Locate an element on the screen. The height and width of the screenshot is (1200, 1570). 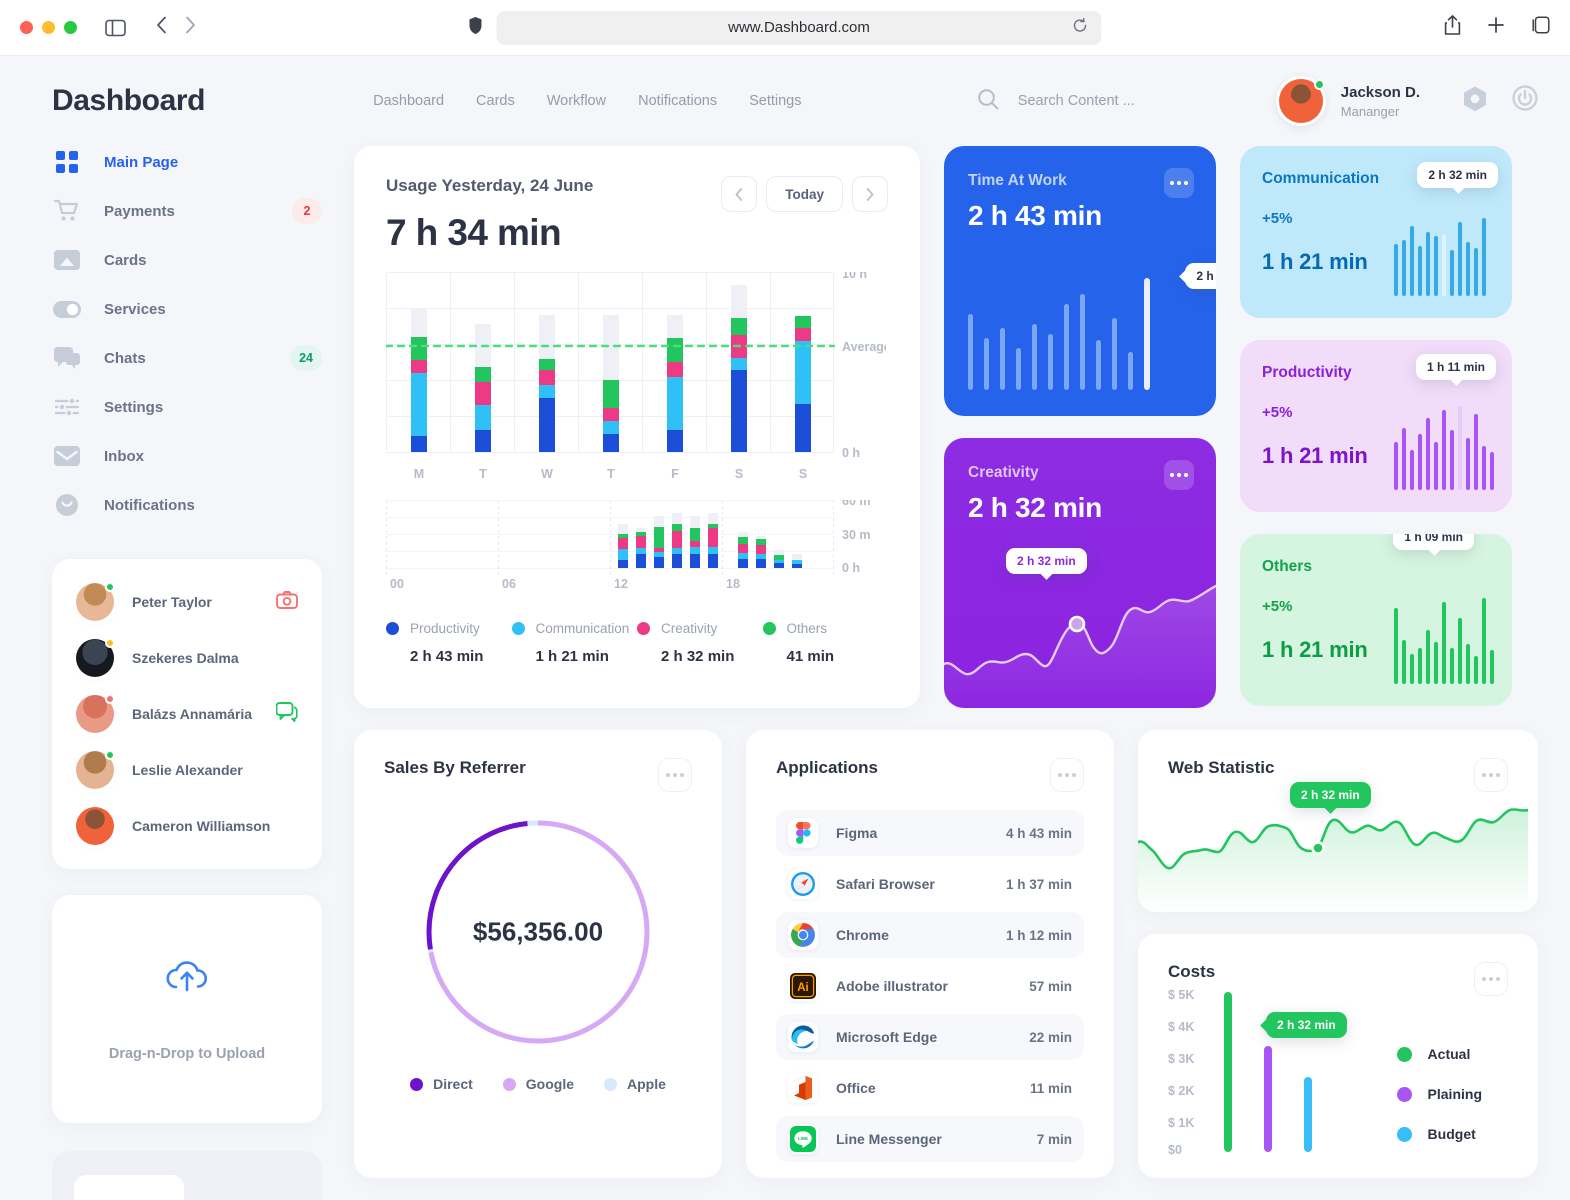
camera-icon is located at coordinates (287, 602).